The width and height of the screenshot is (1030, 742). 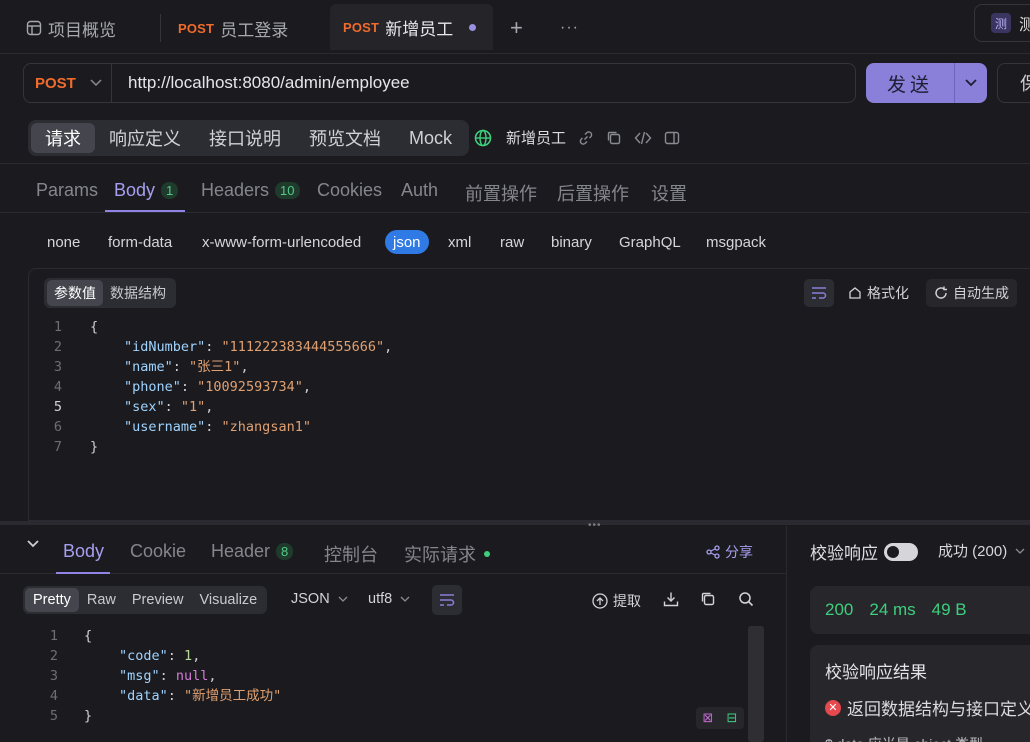 I want to click on link-icon, so click(x=586, y=138).